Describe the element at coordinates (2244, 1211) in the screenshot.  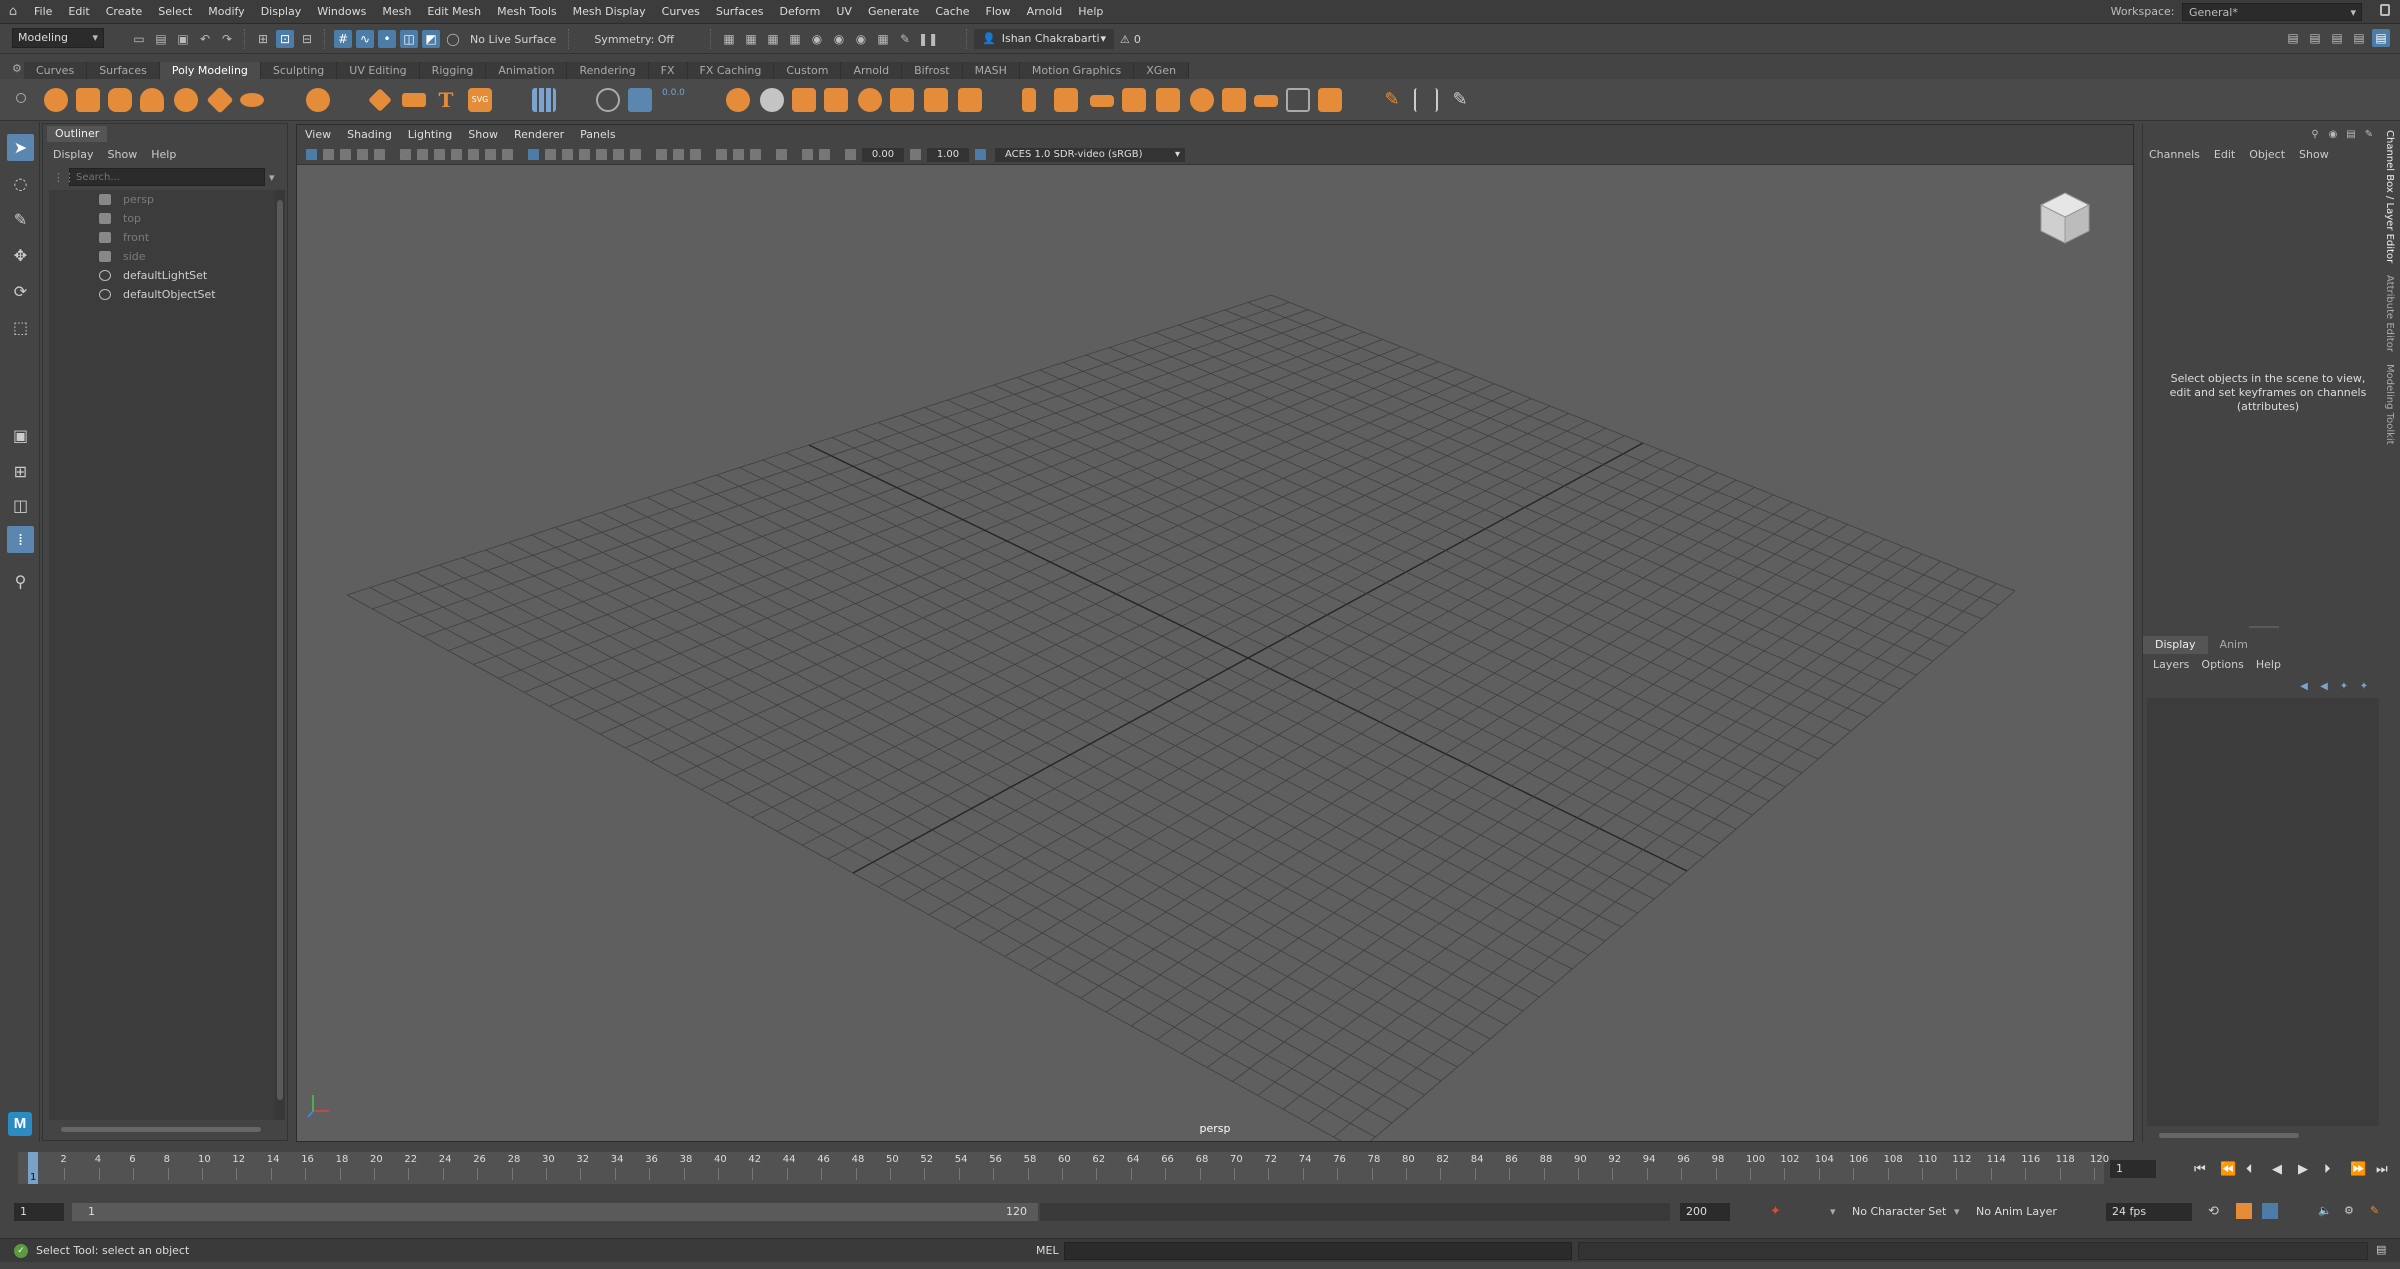
I see `cache-playback-icon` at that location.